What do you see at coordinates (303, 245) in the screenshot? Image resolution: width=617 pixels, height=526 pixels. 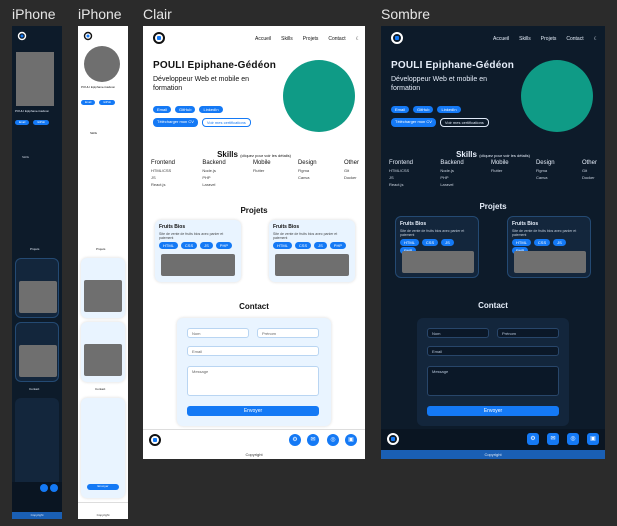 I see `tag: CSS` at bounding box center [303, 245].